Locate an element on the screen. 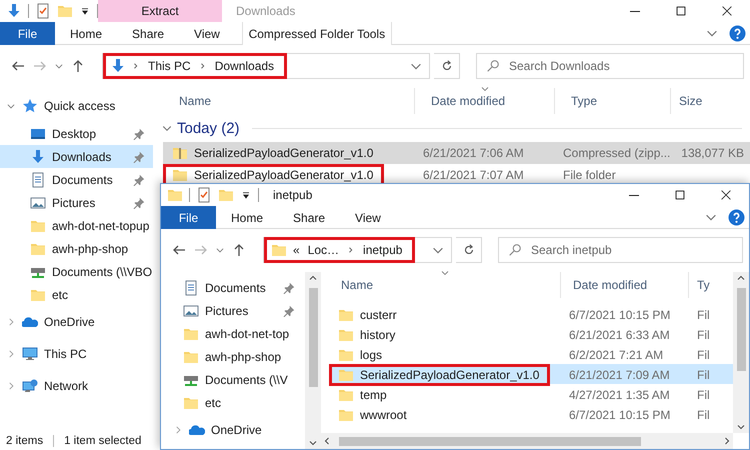 Image resolution: width=750 pixels, height=450 pixels. download-arrow-icon is located at coordinates (14, 11).